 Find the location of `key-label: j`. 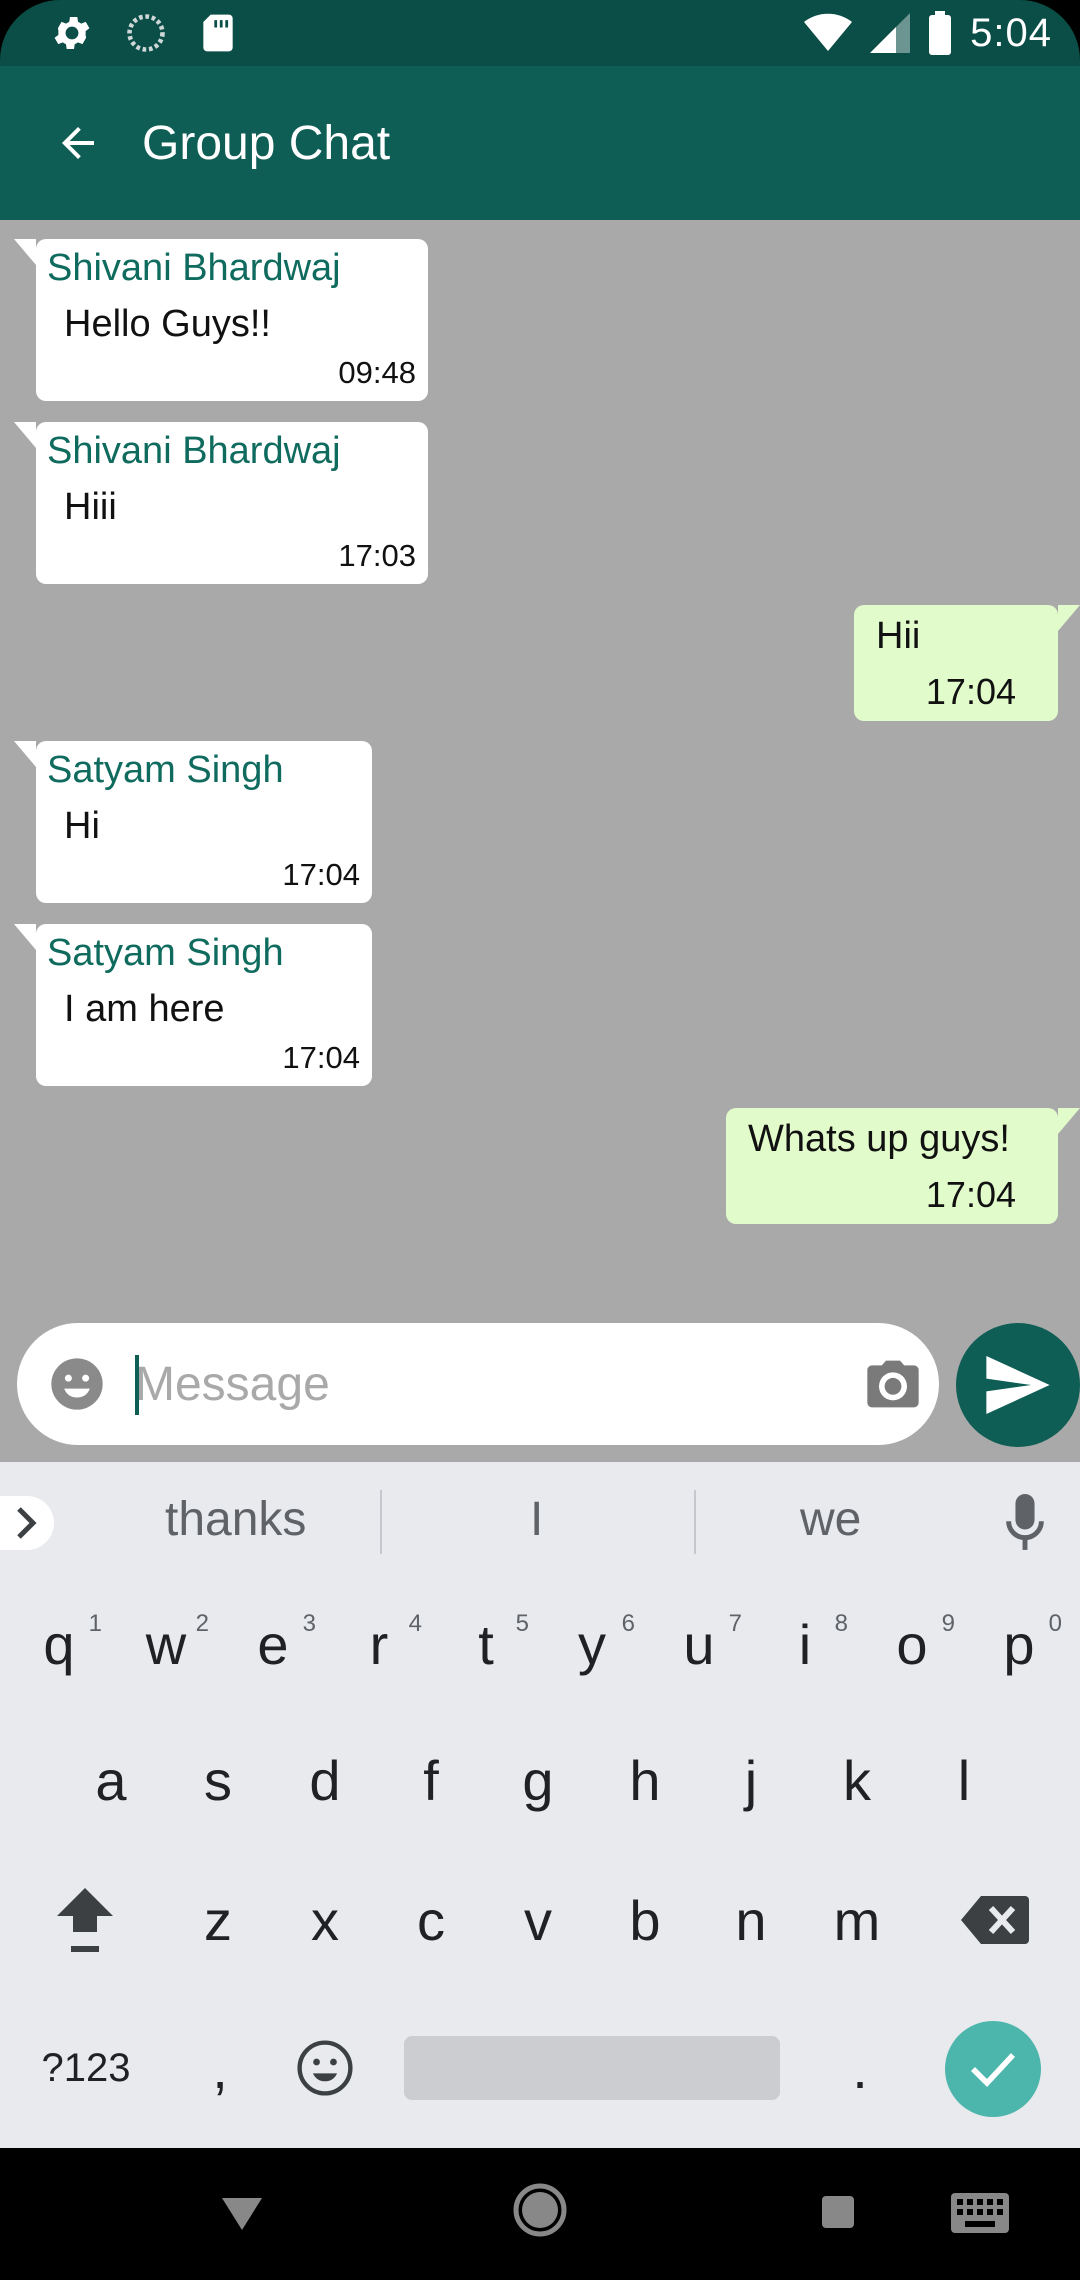

key-label: j is located at coordinates (751, 1780).